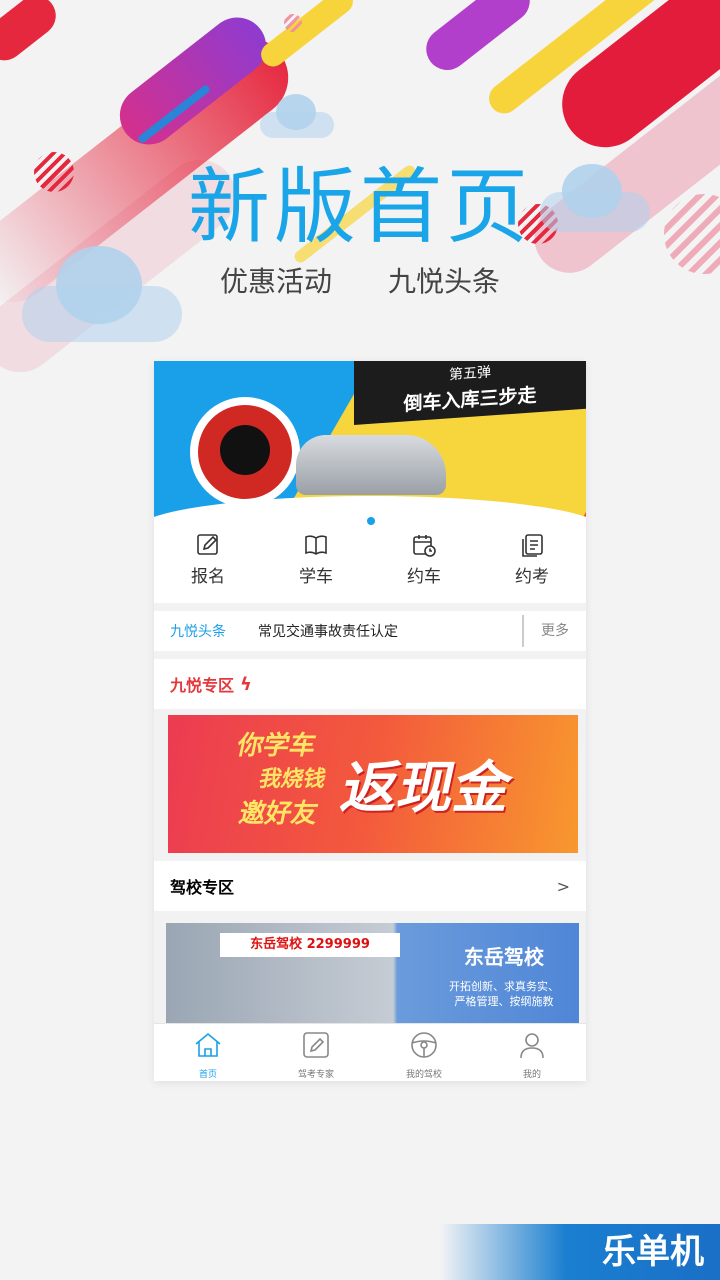 This screenshot has height=1280, width=720. I want to click on promo-line1: 你学车, so click(276, 746).